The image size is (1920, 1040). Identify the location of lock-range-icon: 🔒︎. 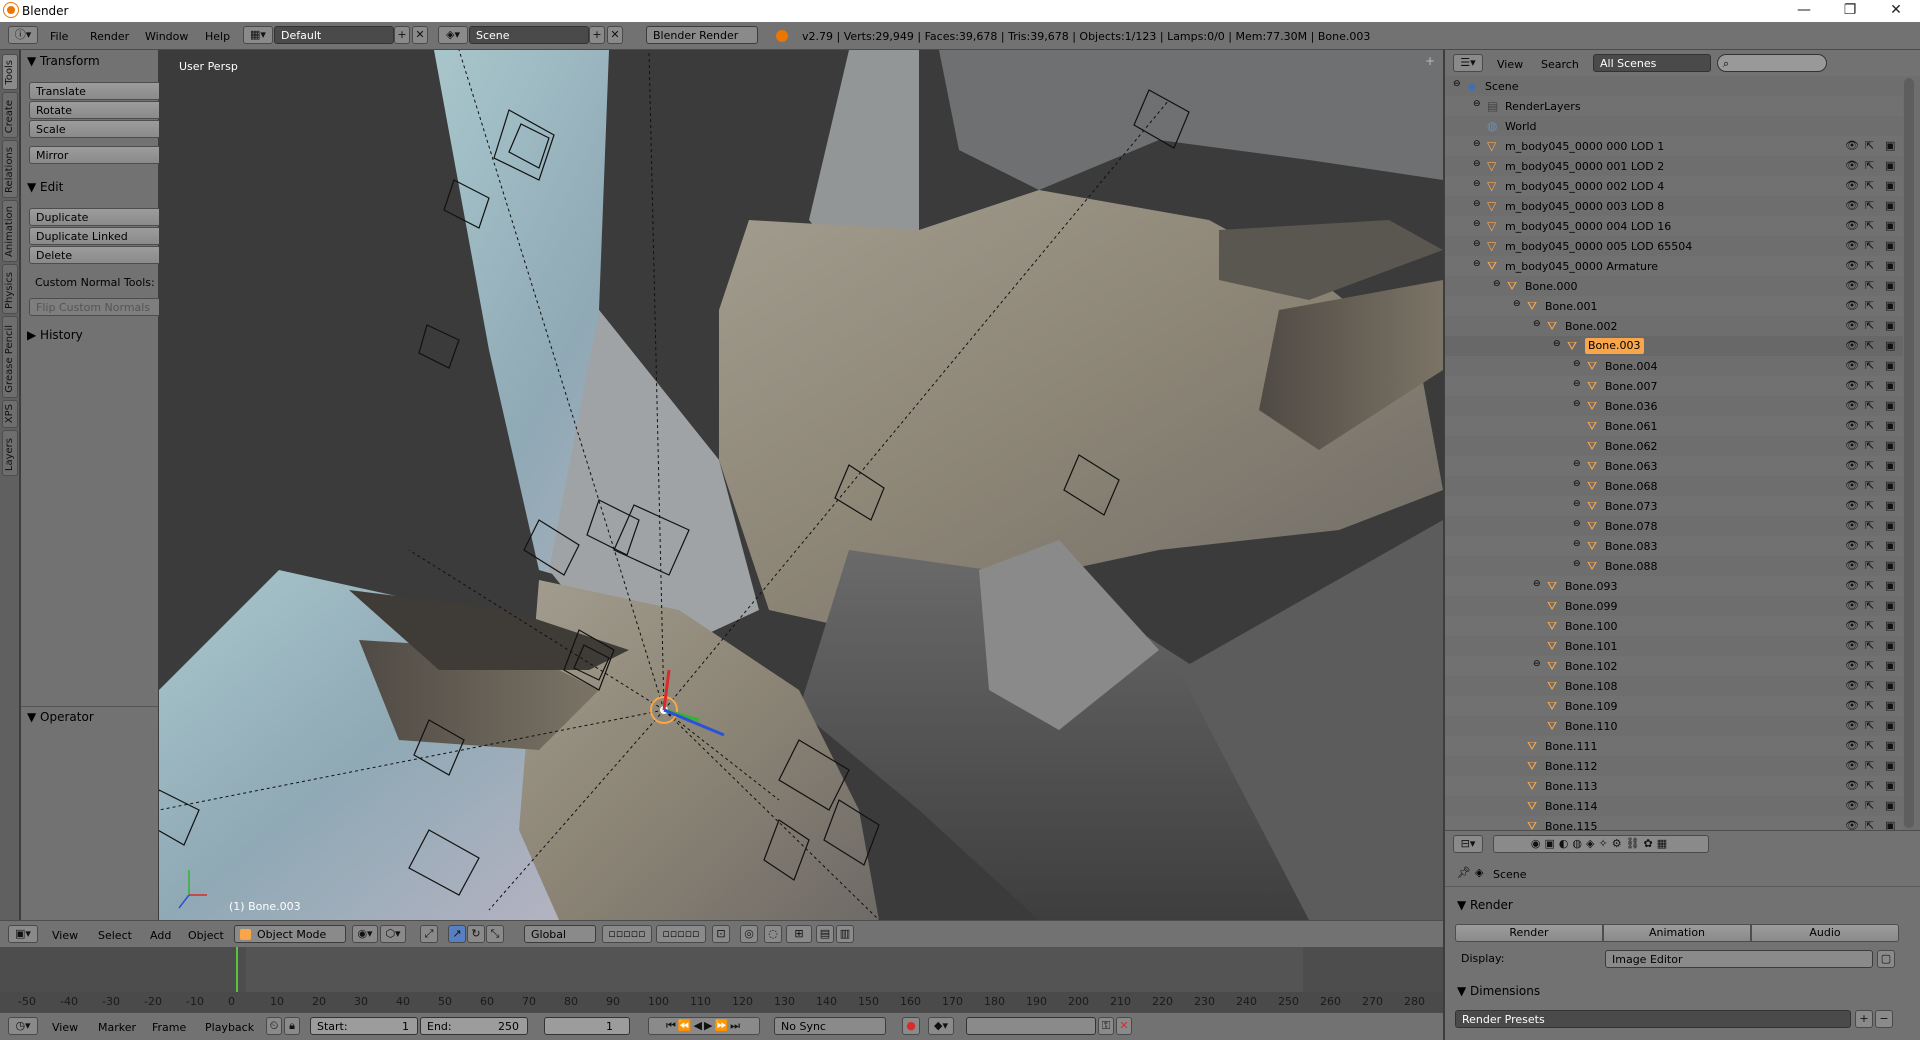
(292, 1026).